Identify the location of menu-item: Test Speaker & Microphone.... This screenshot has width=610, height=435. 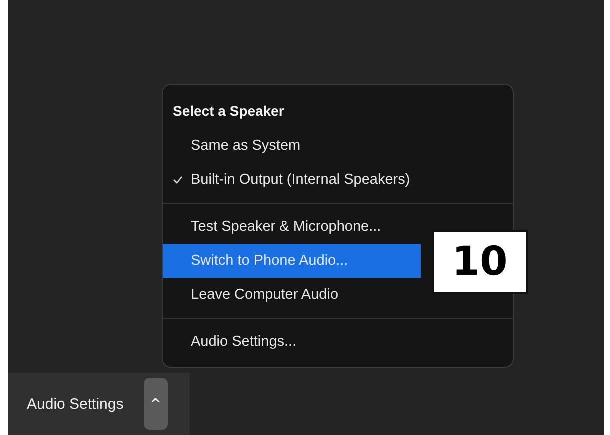
(292, 227).